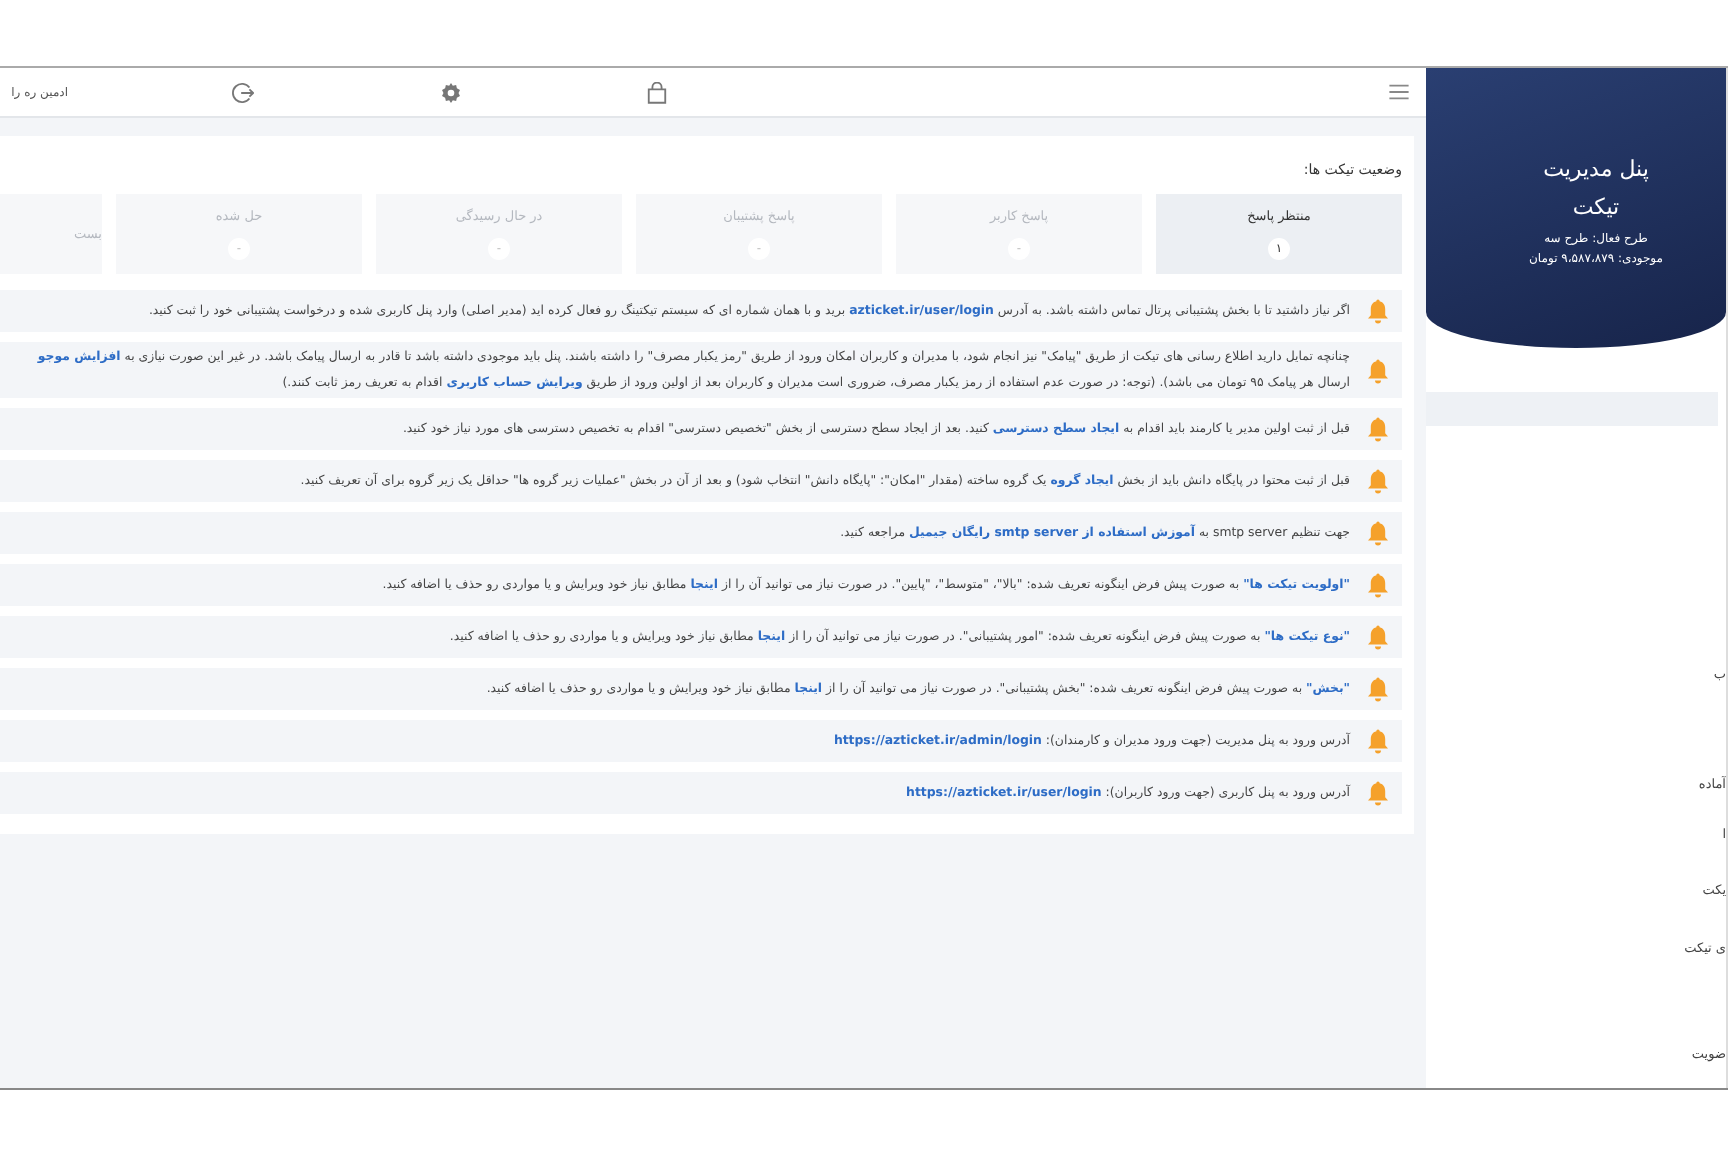 This screenshot has width=1728, height=1152. What do you see at coordinates (657, 92) in the screenshot?
I see `bag-icon` at bounding box center [657, 92].